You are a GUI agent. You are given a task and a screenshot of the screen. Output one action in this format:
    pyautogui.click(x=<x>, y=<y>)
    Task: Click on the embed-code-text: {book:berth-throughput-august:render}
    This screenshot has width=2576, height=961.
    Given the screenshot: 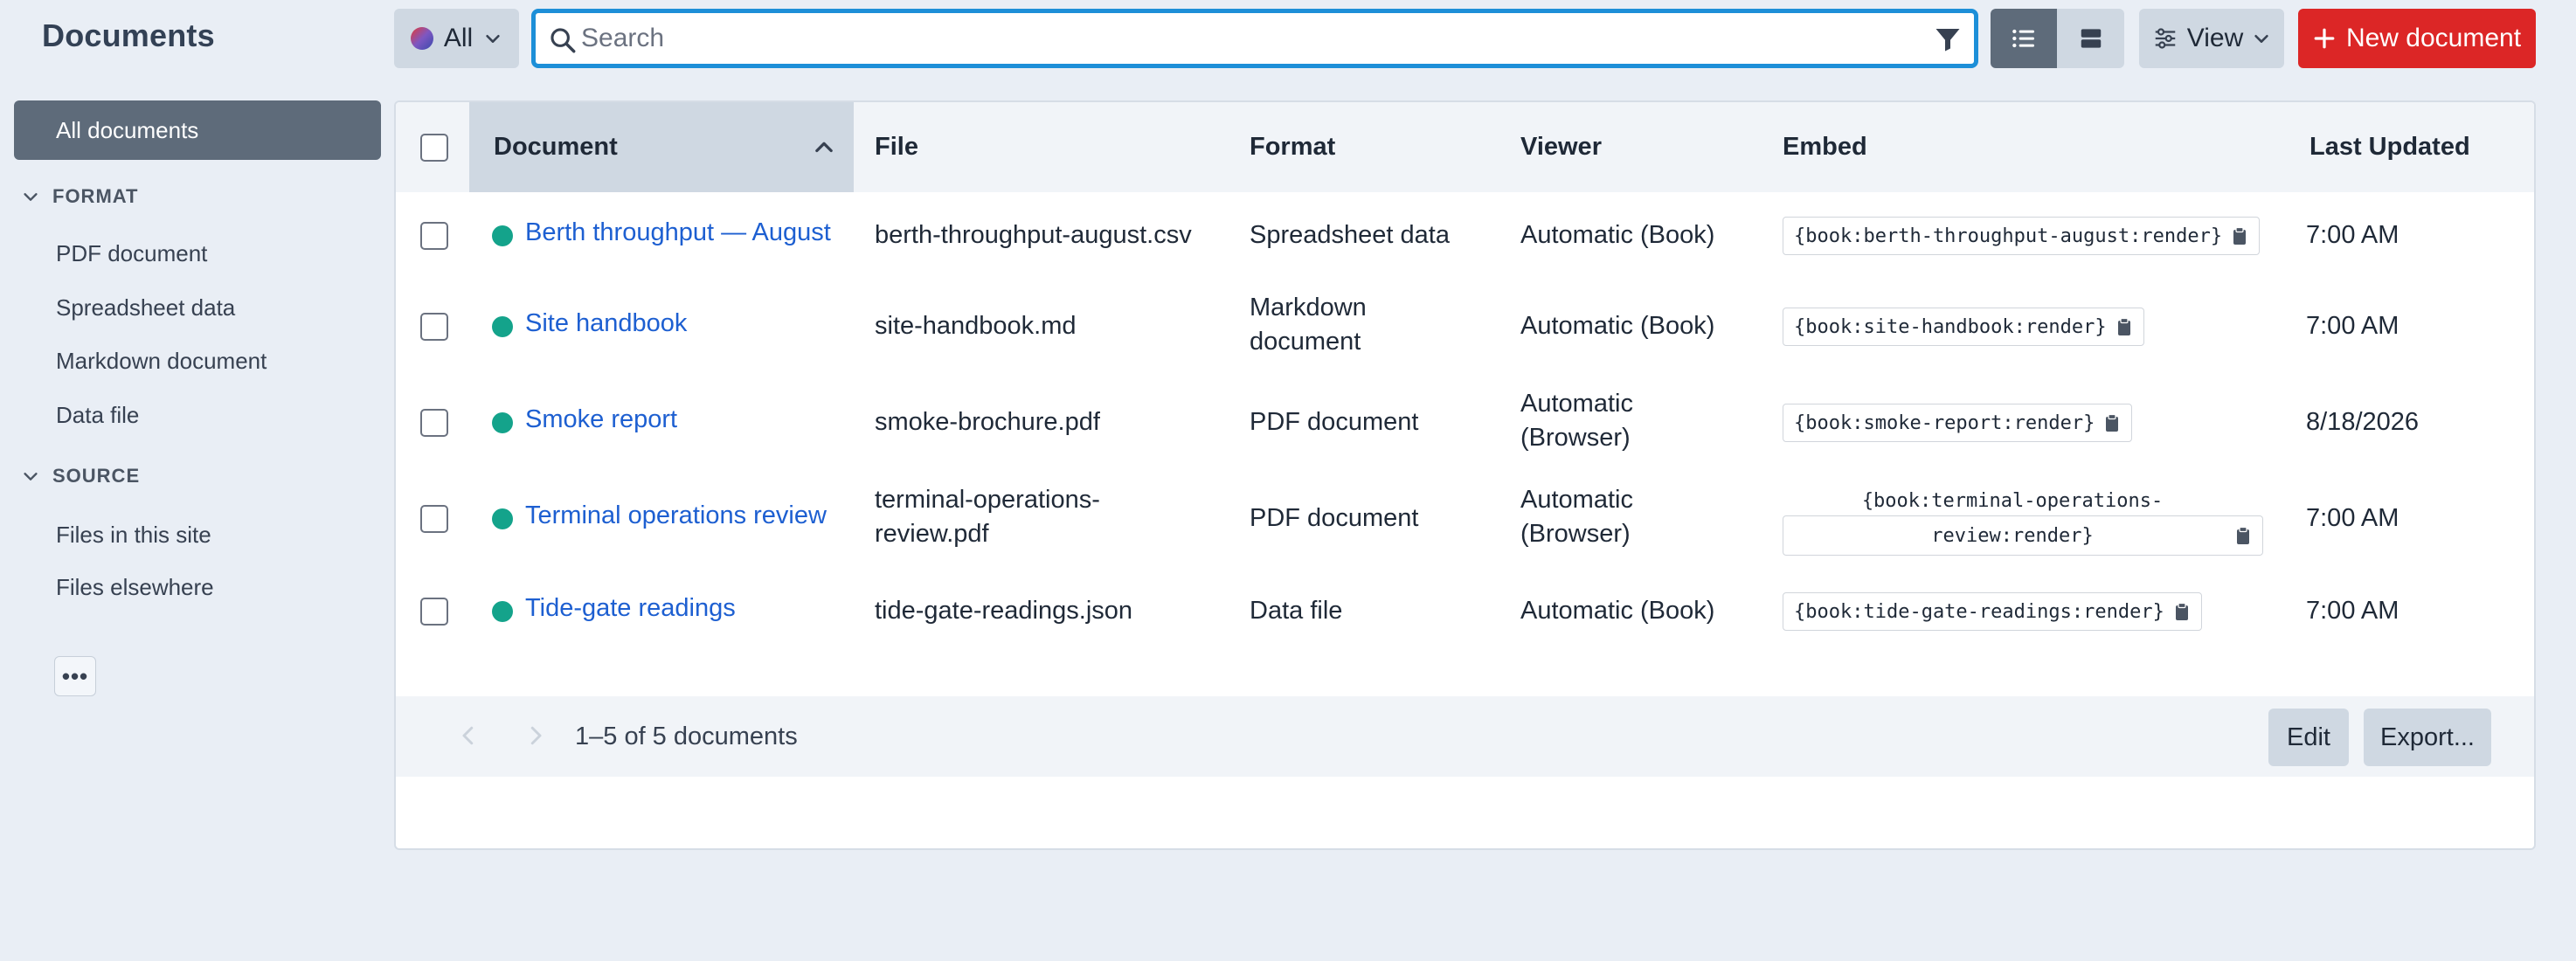 What is the action you would take?
    pyautogui.click(x=2008, y=236)
    